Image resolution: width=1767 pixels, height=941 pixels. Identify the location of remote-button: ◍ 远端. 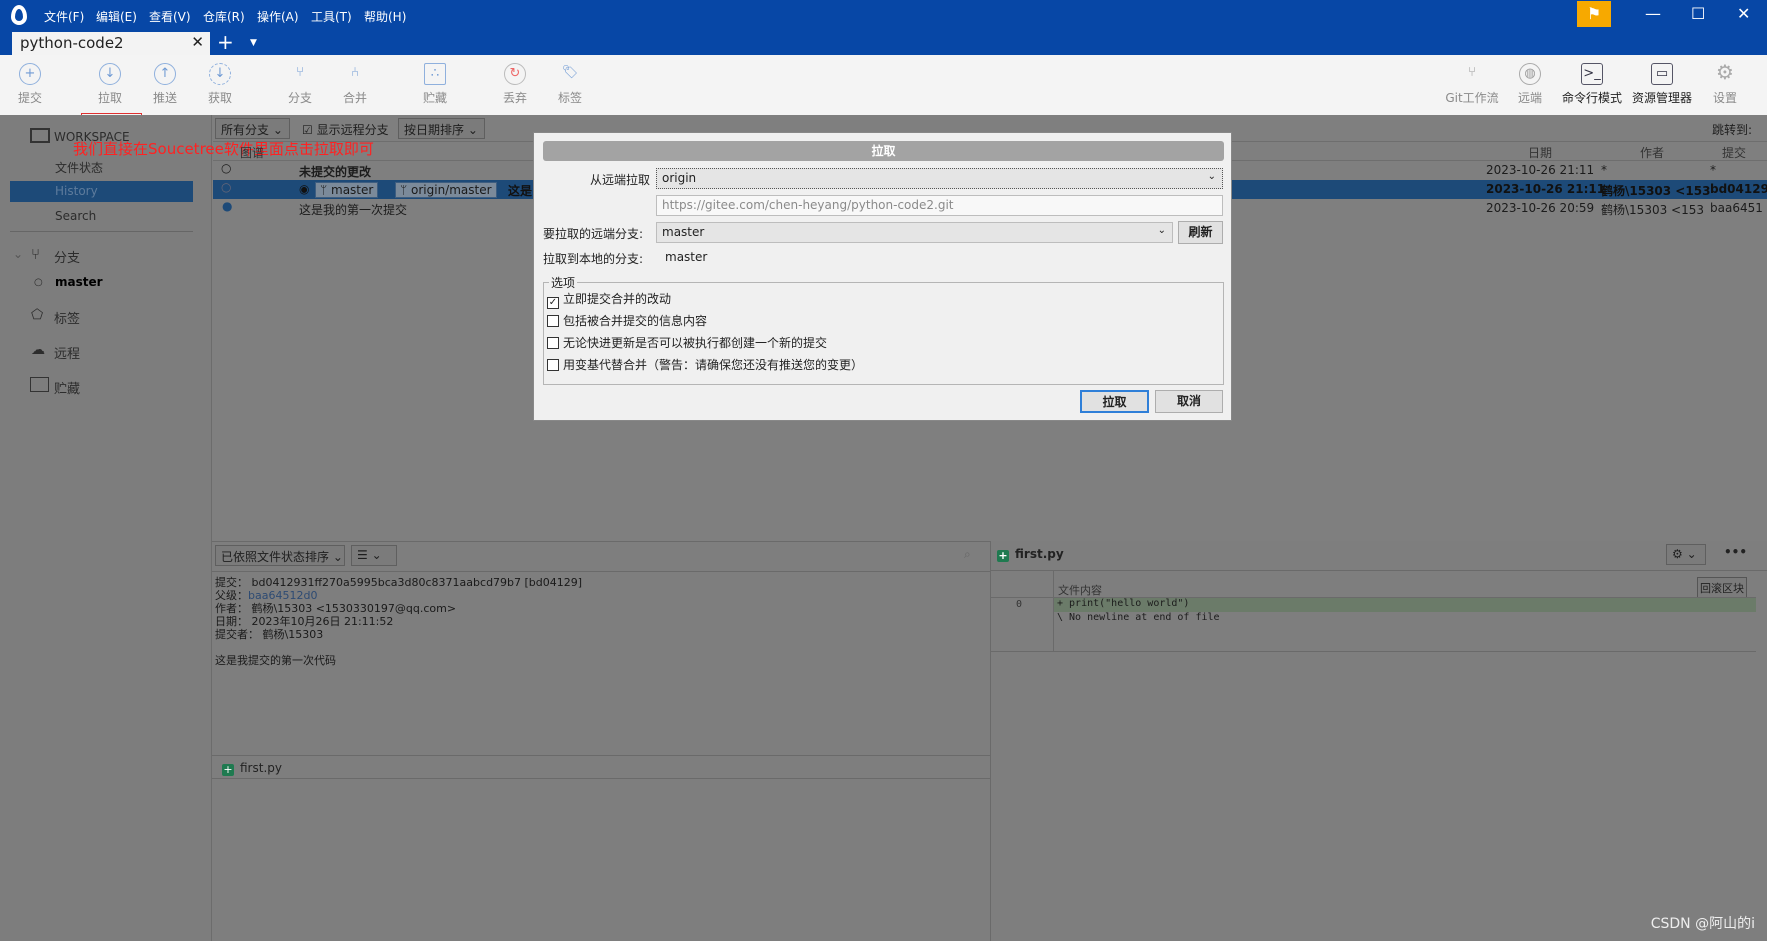
(1530, 85).